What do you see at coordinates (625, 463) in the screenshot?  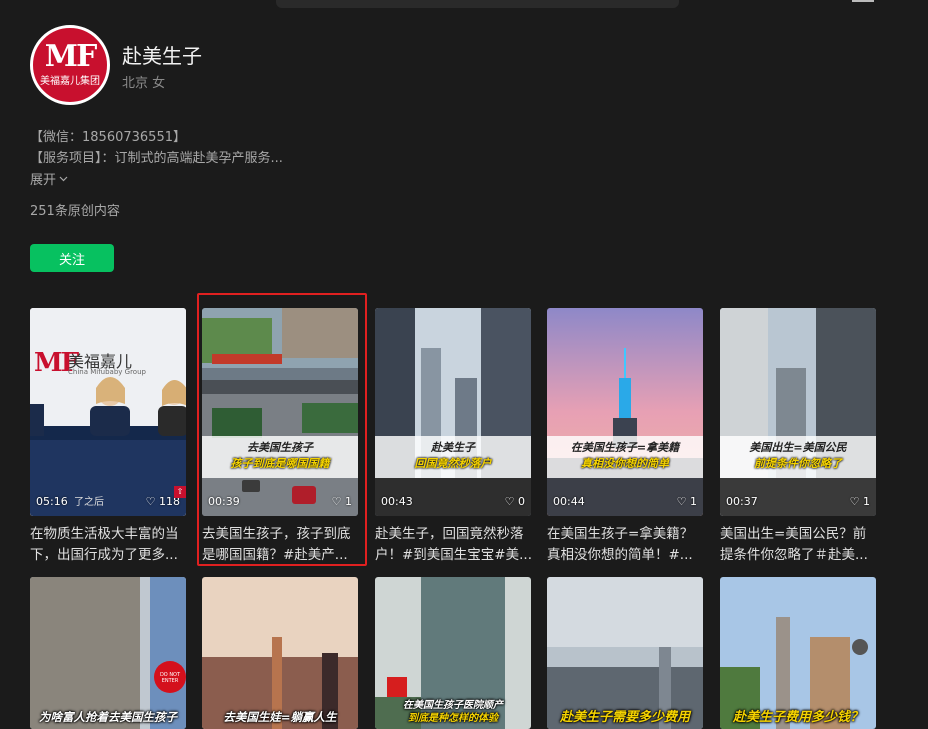 I see `caption-line2: 真相没你想的简单` at bounding box center [625, 463].